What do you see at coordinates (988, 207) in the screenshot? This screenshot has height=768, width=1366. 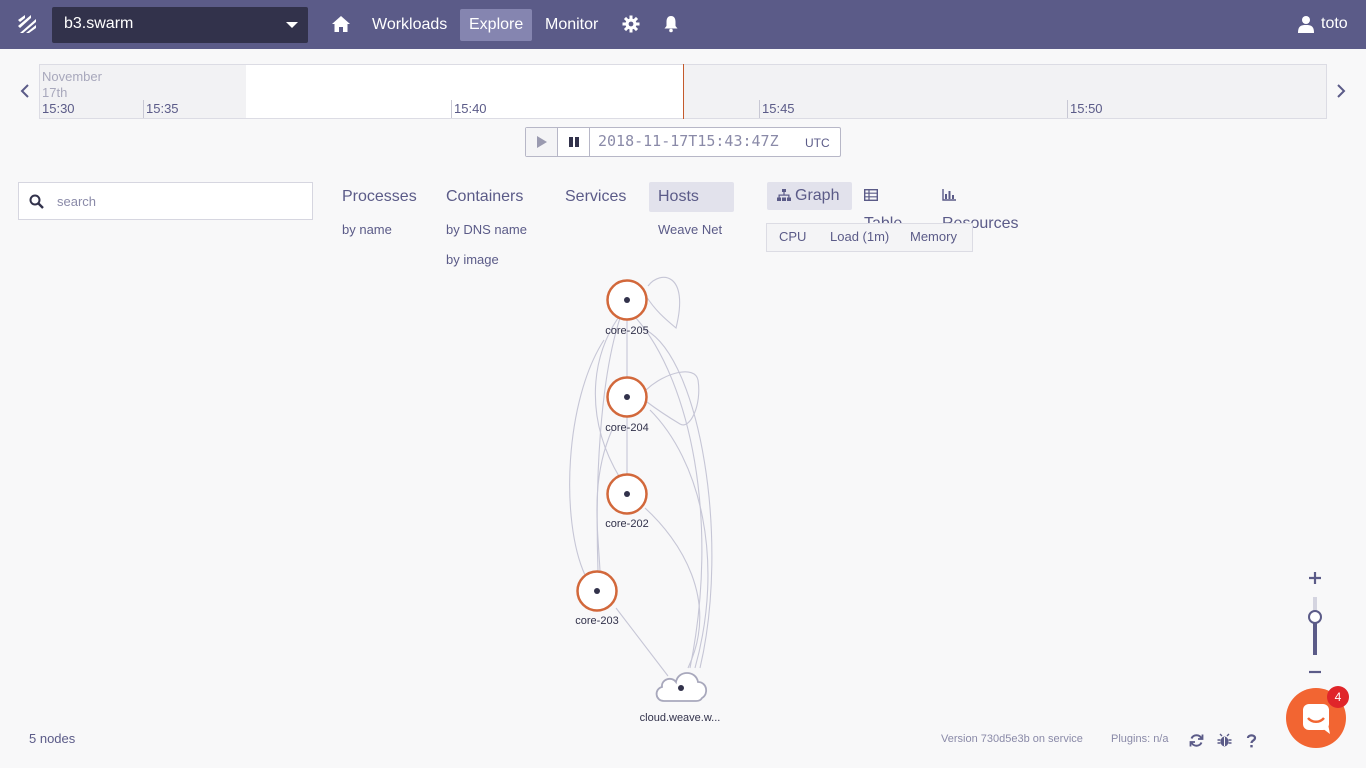 I see `view-mode-resources: Resources` at bounding box center [988, 207].